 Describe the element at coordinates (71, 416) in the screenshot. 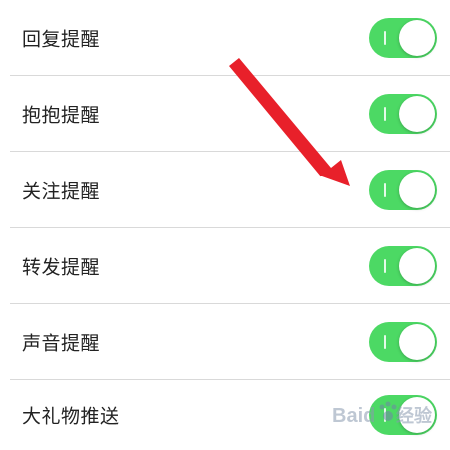

I see `settings-row-label: 大礼物推送` at that location.